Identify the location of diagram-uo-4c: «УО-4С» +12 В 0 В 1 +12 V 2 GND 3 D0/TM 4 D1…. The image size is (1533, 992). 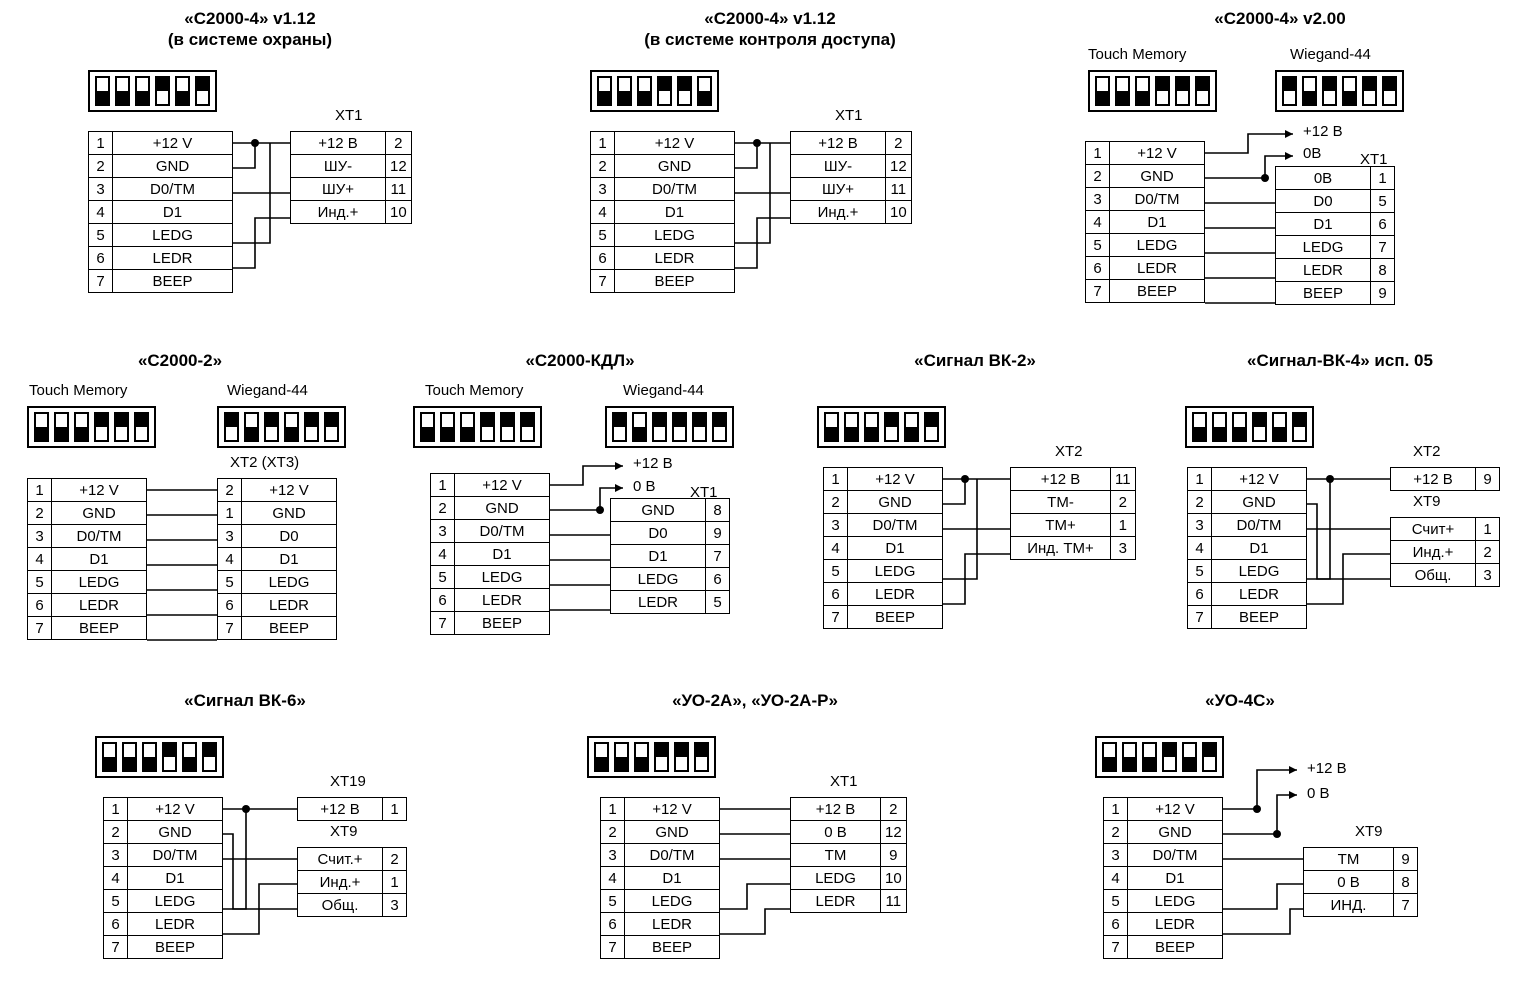
(1265, 841).